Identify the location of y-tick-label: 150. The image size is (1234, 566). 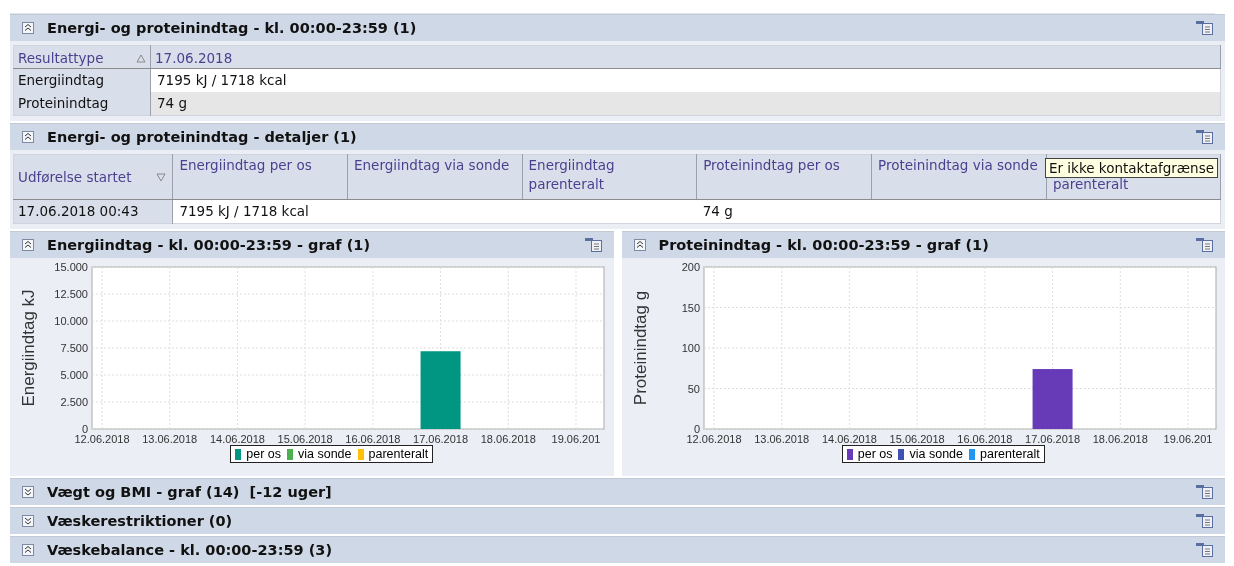
(690, 307).